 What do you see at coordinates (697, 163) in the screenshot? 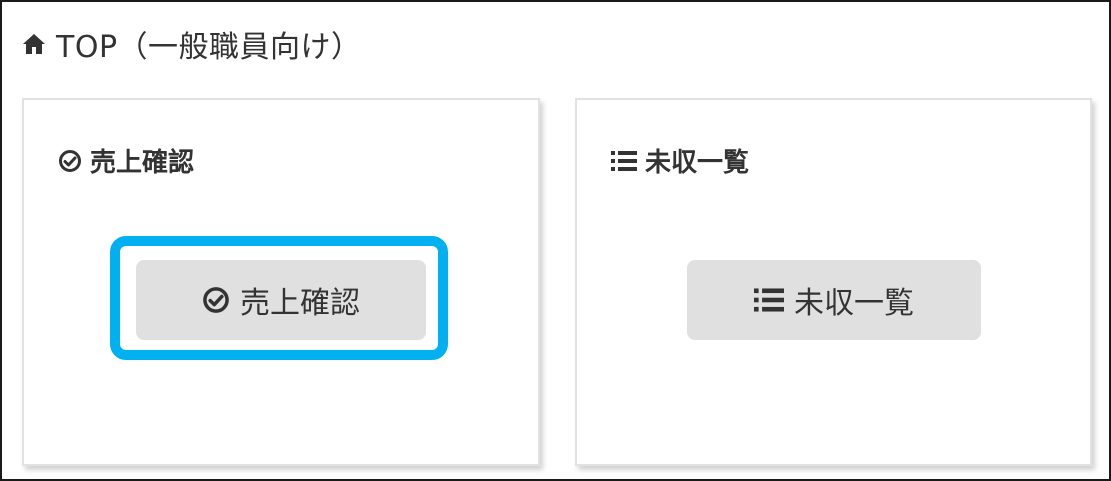
I see `unpaid-list-card-label: 未収一覧` at bounding box center [697, 163].